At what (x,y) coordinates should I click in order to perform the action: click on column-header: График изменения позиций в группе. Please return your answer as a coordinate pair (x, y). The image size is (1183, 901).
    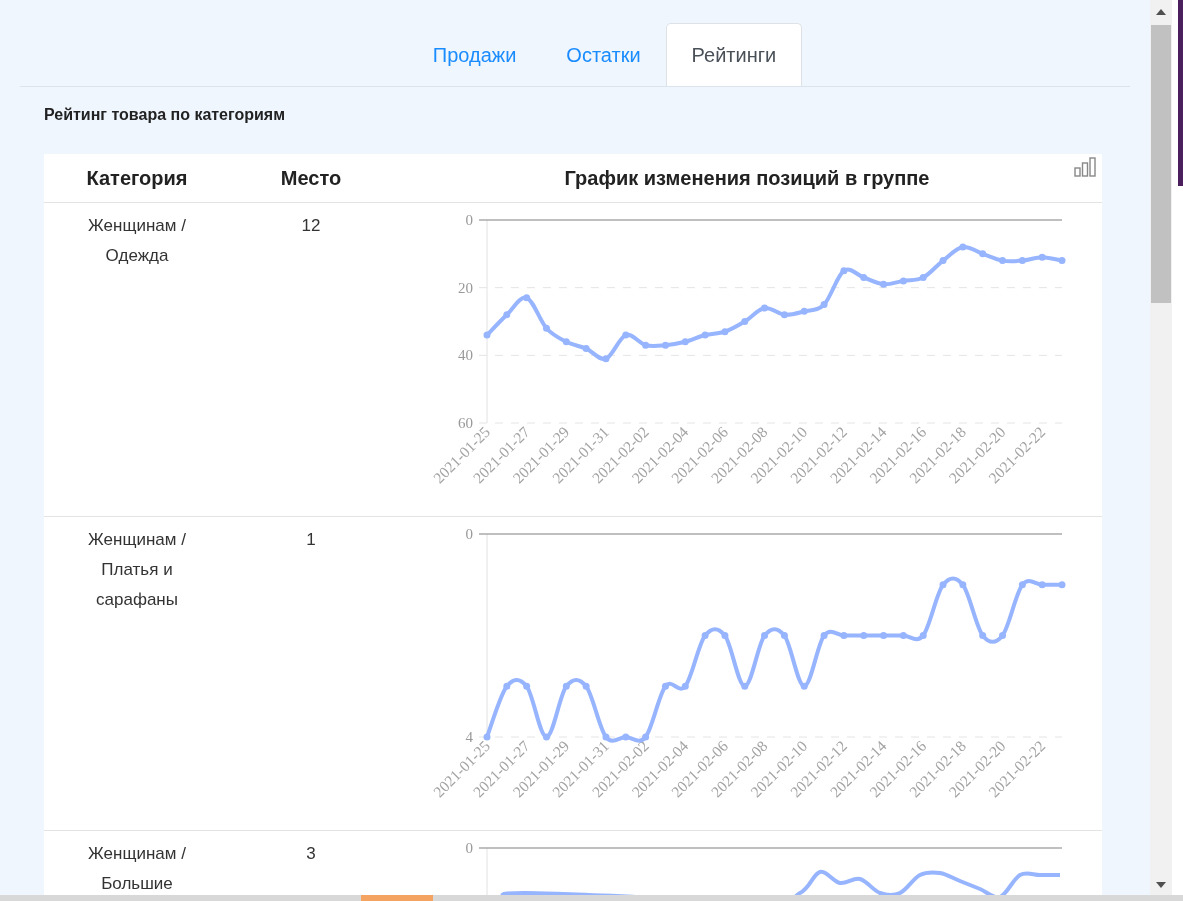
    Looking at the image, I should click on (747, 178).